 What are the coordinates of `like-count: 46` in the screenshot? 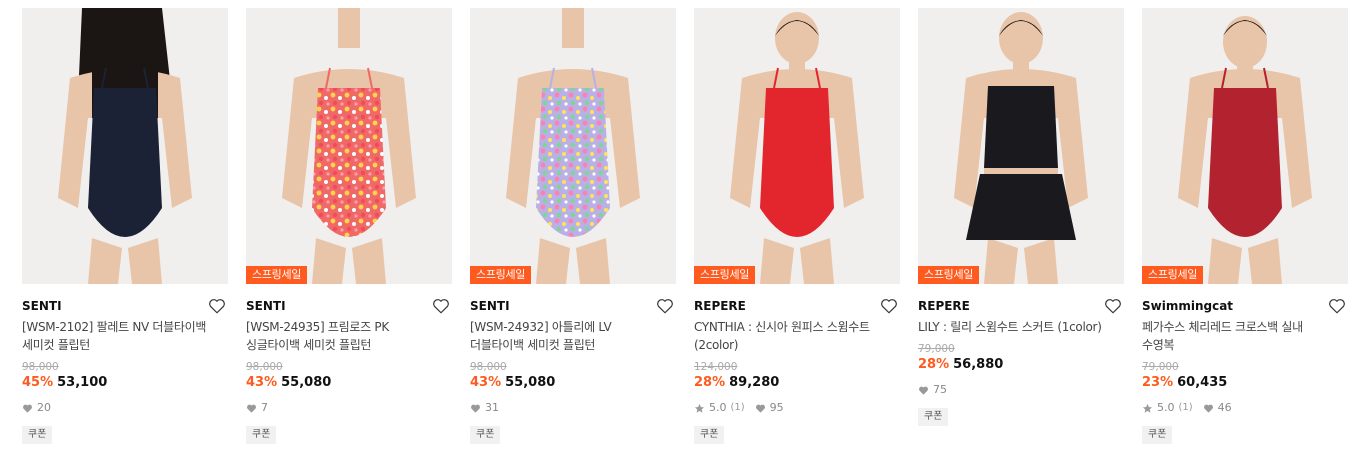 It's located at (1224, 407).